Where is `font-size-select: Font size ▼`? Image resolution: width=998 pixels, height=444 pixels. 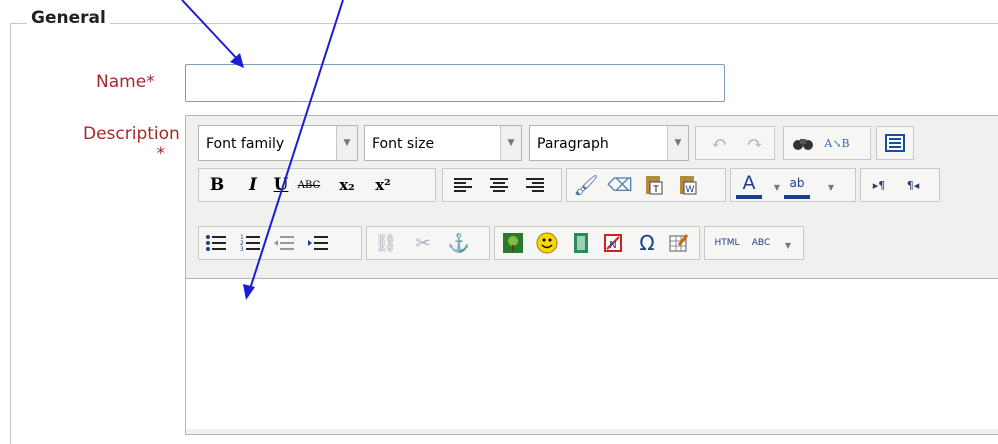
font-size-select: Font size ▼ is located at coordinates (443, 143).